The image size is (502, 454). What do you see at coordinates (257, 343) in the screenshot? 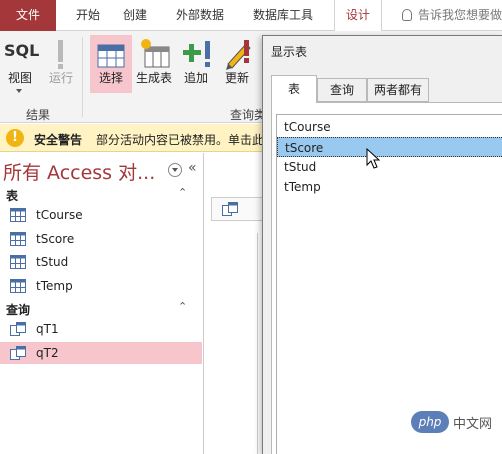
I see `design-grid-divider` at bounding box center [257, 343].